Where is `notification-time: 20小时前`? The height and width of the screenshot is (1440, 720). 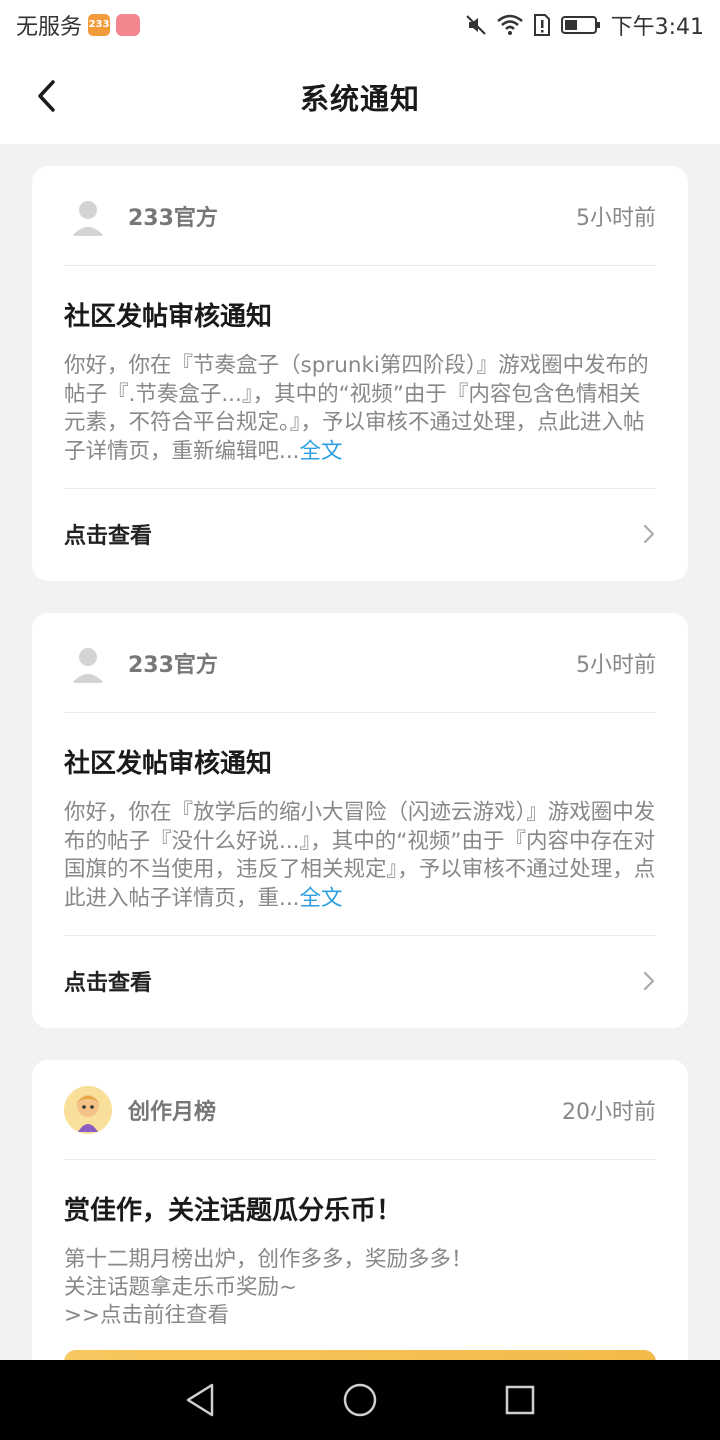 notification-time: 20小时前 is located at coordinates (609, 1112).